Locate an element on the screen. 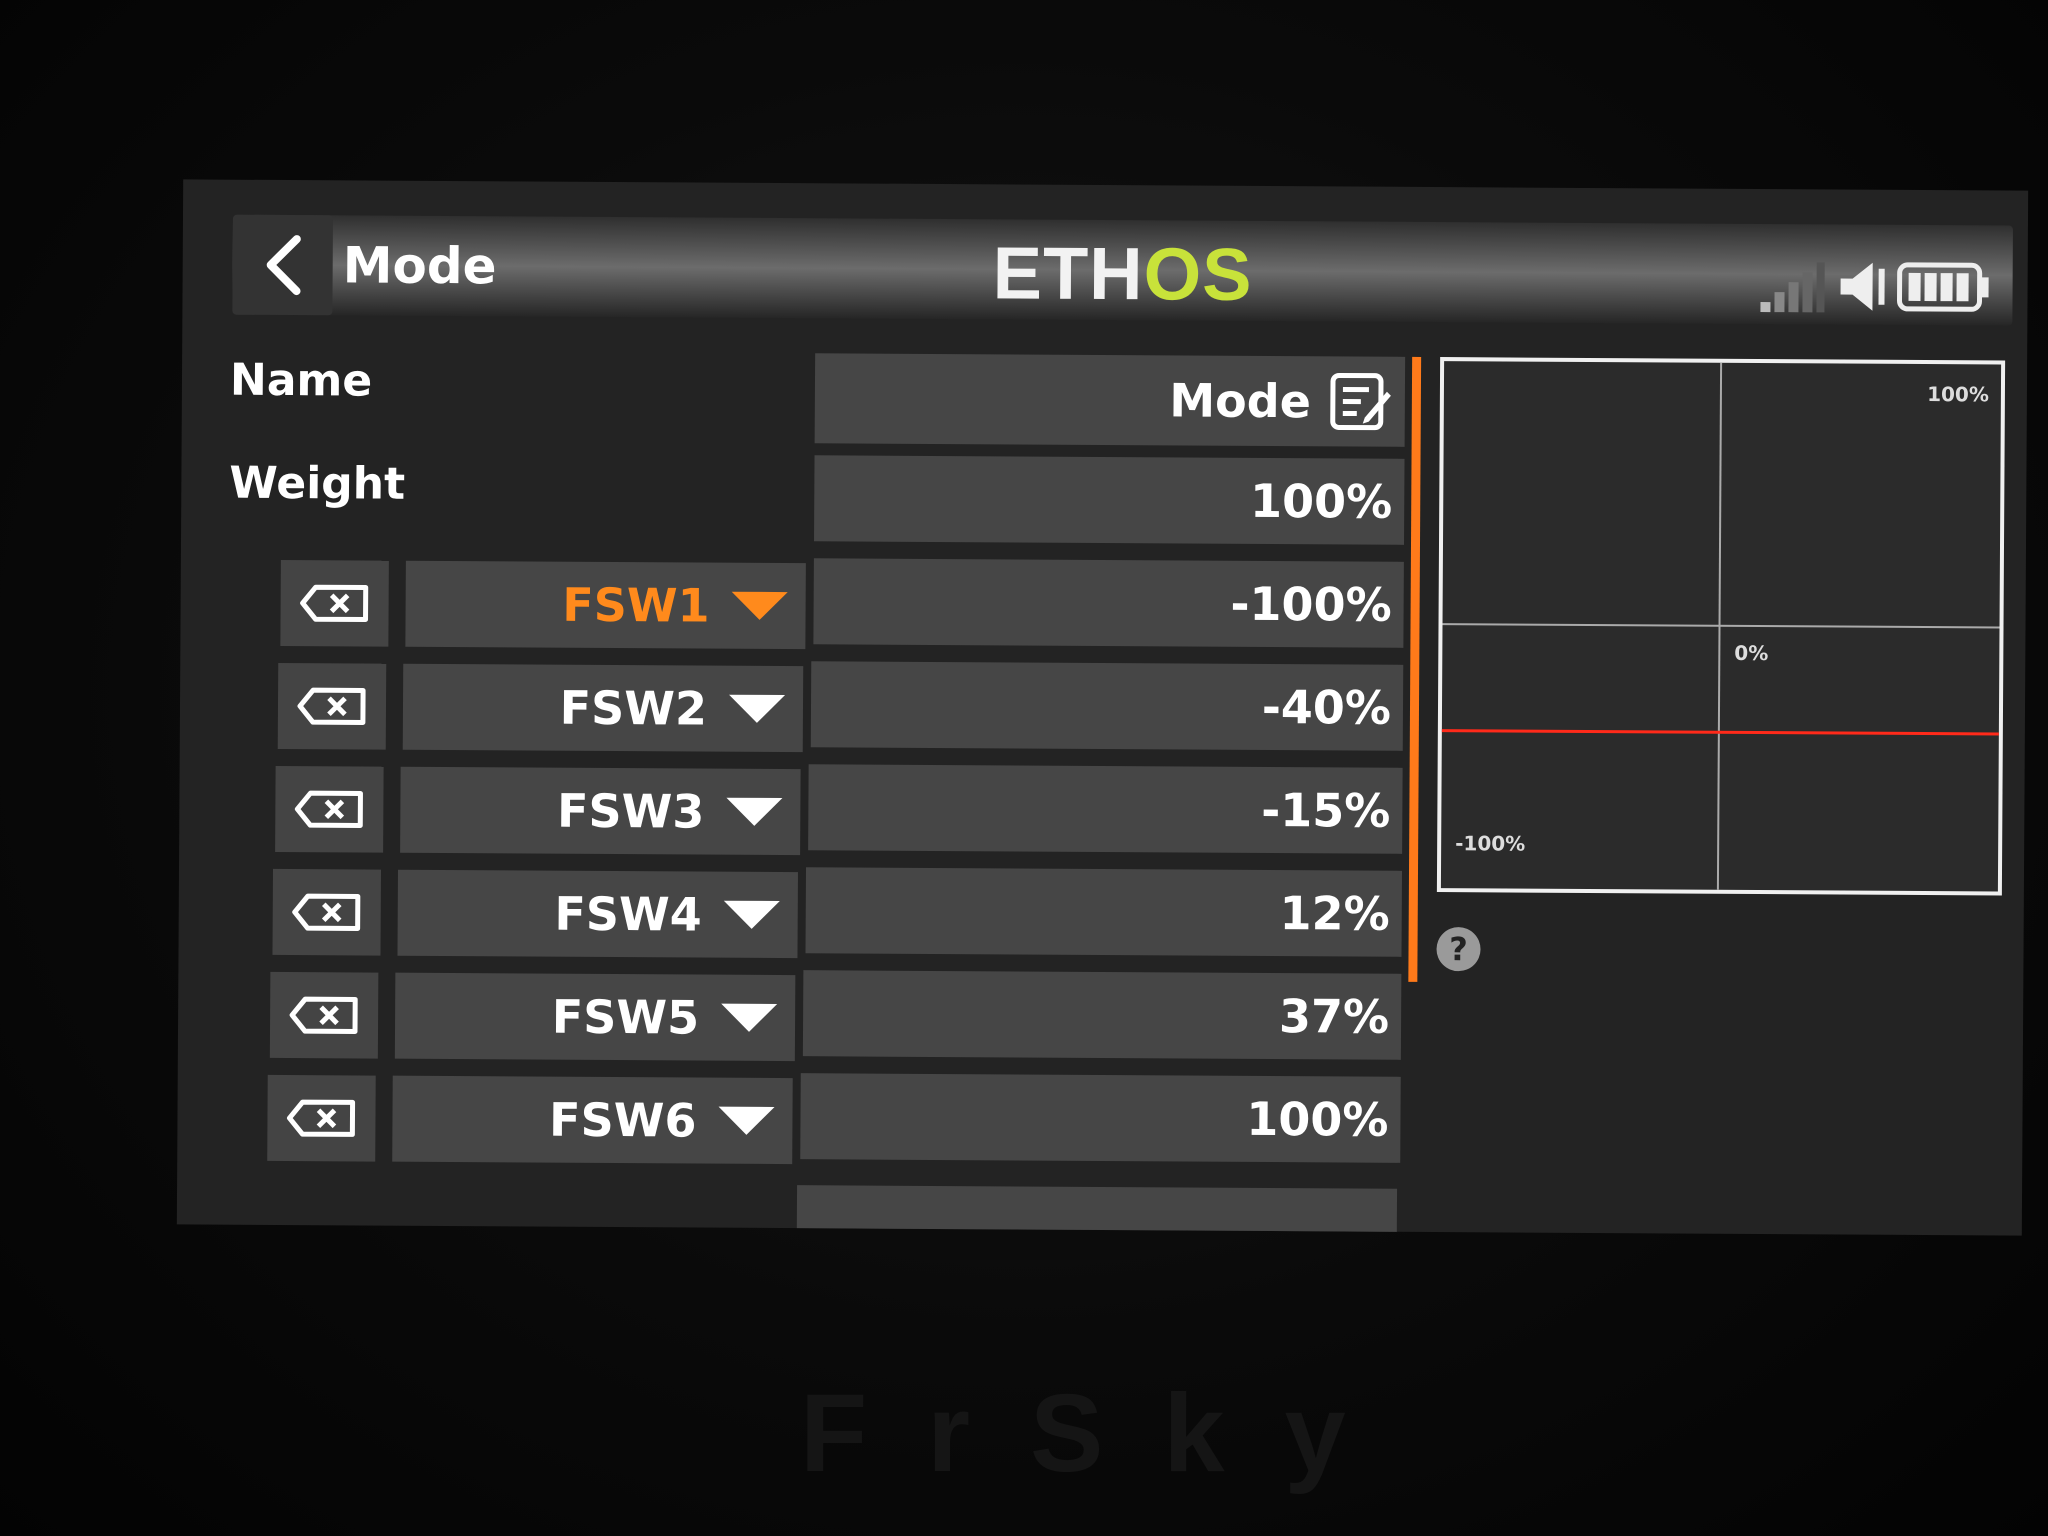 This screenshot has width=2048, height=1536. curve-label-top: 100% is located at coordinates (1958, 394).